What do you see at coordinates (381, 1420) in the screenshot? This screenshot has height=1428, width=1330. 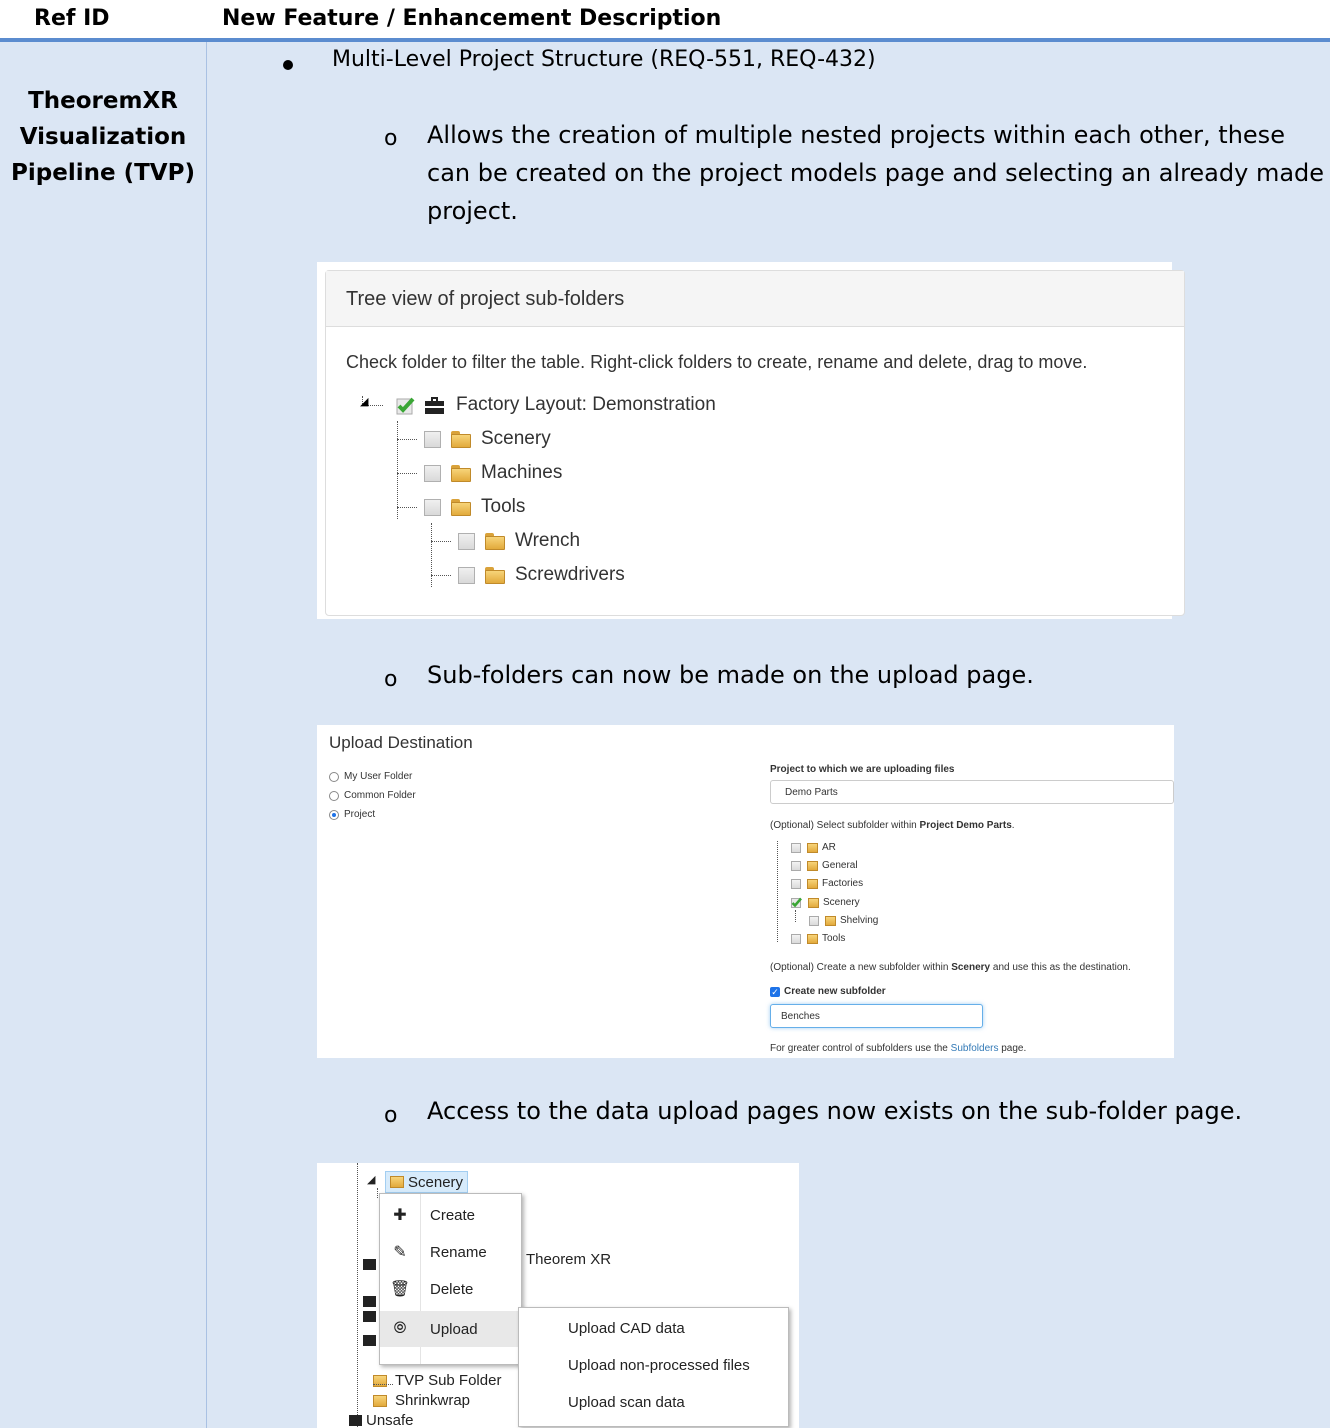 I see `tree-item-unsafe: Unsafe` at bounding box center [381, 1420].